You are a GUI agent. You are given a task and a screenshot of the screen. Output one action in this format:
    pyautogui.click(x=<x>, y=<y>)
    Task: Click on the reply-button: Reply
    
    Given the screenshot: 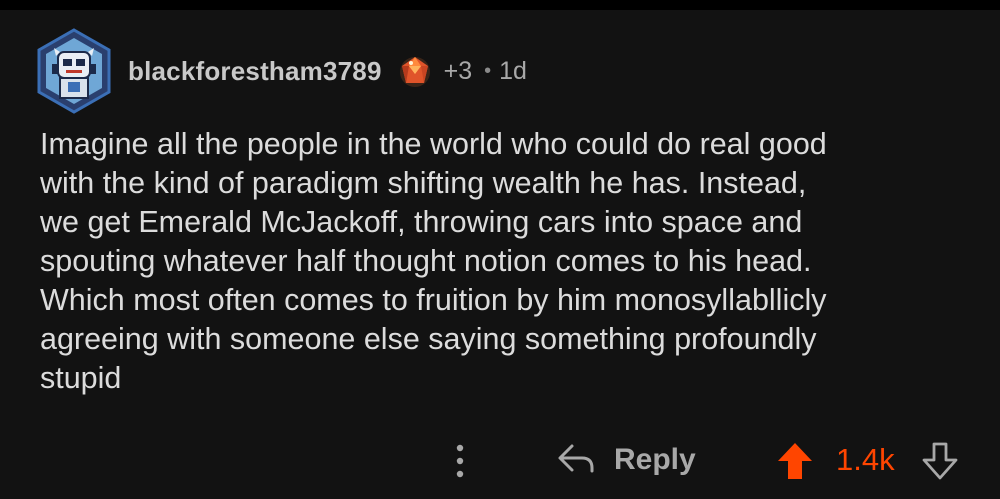 What is the action you would take?
    pyautogui.click(x=626, y=460)
    